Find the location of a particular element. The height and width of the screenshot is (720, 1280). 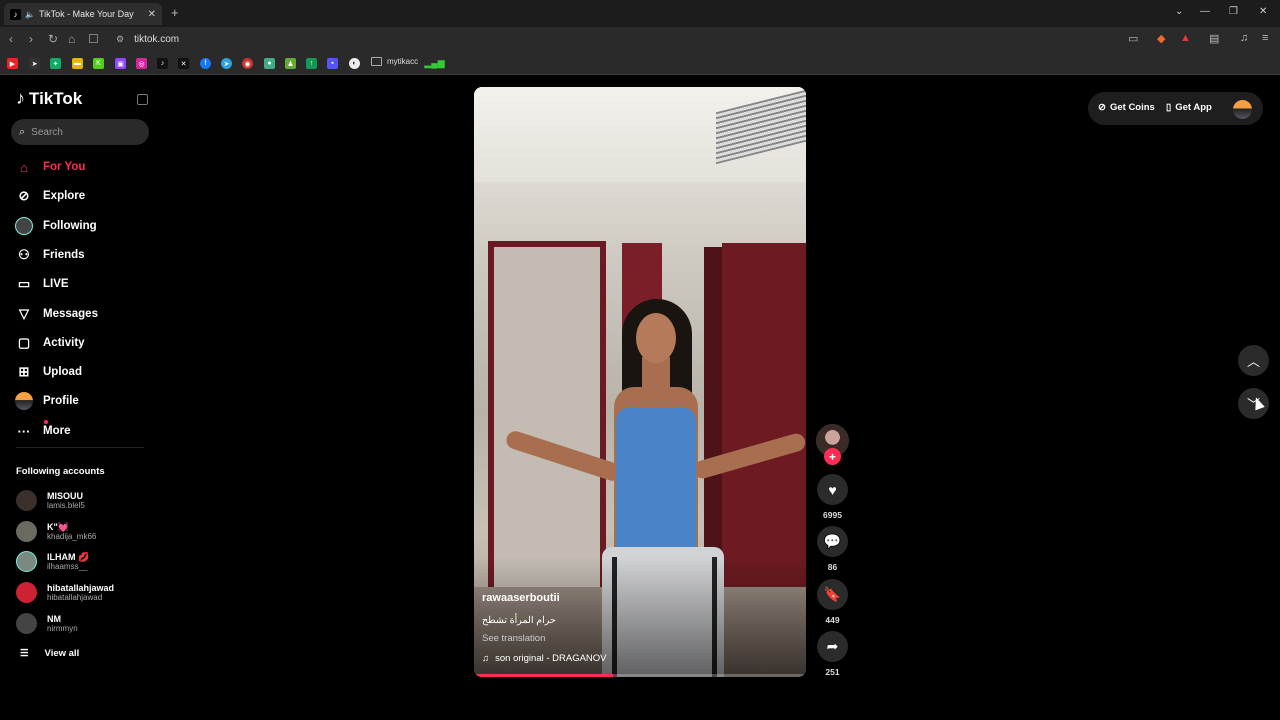

restore-icon: ❐ is located at coordinates (1233, 11).